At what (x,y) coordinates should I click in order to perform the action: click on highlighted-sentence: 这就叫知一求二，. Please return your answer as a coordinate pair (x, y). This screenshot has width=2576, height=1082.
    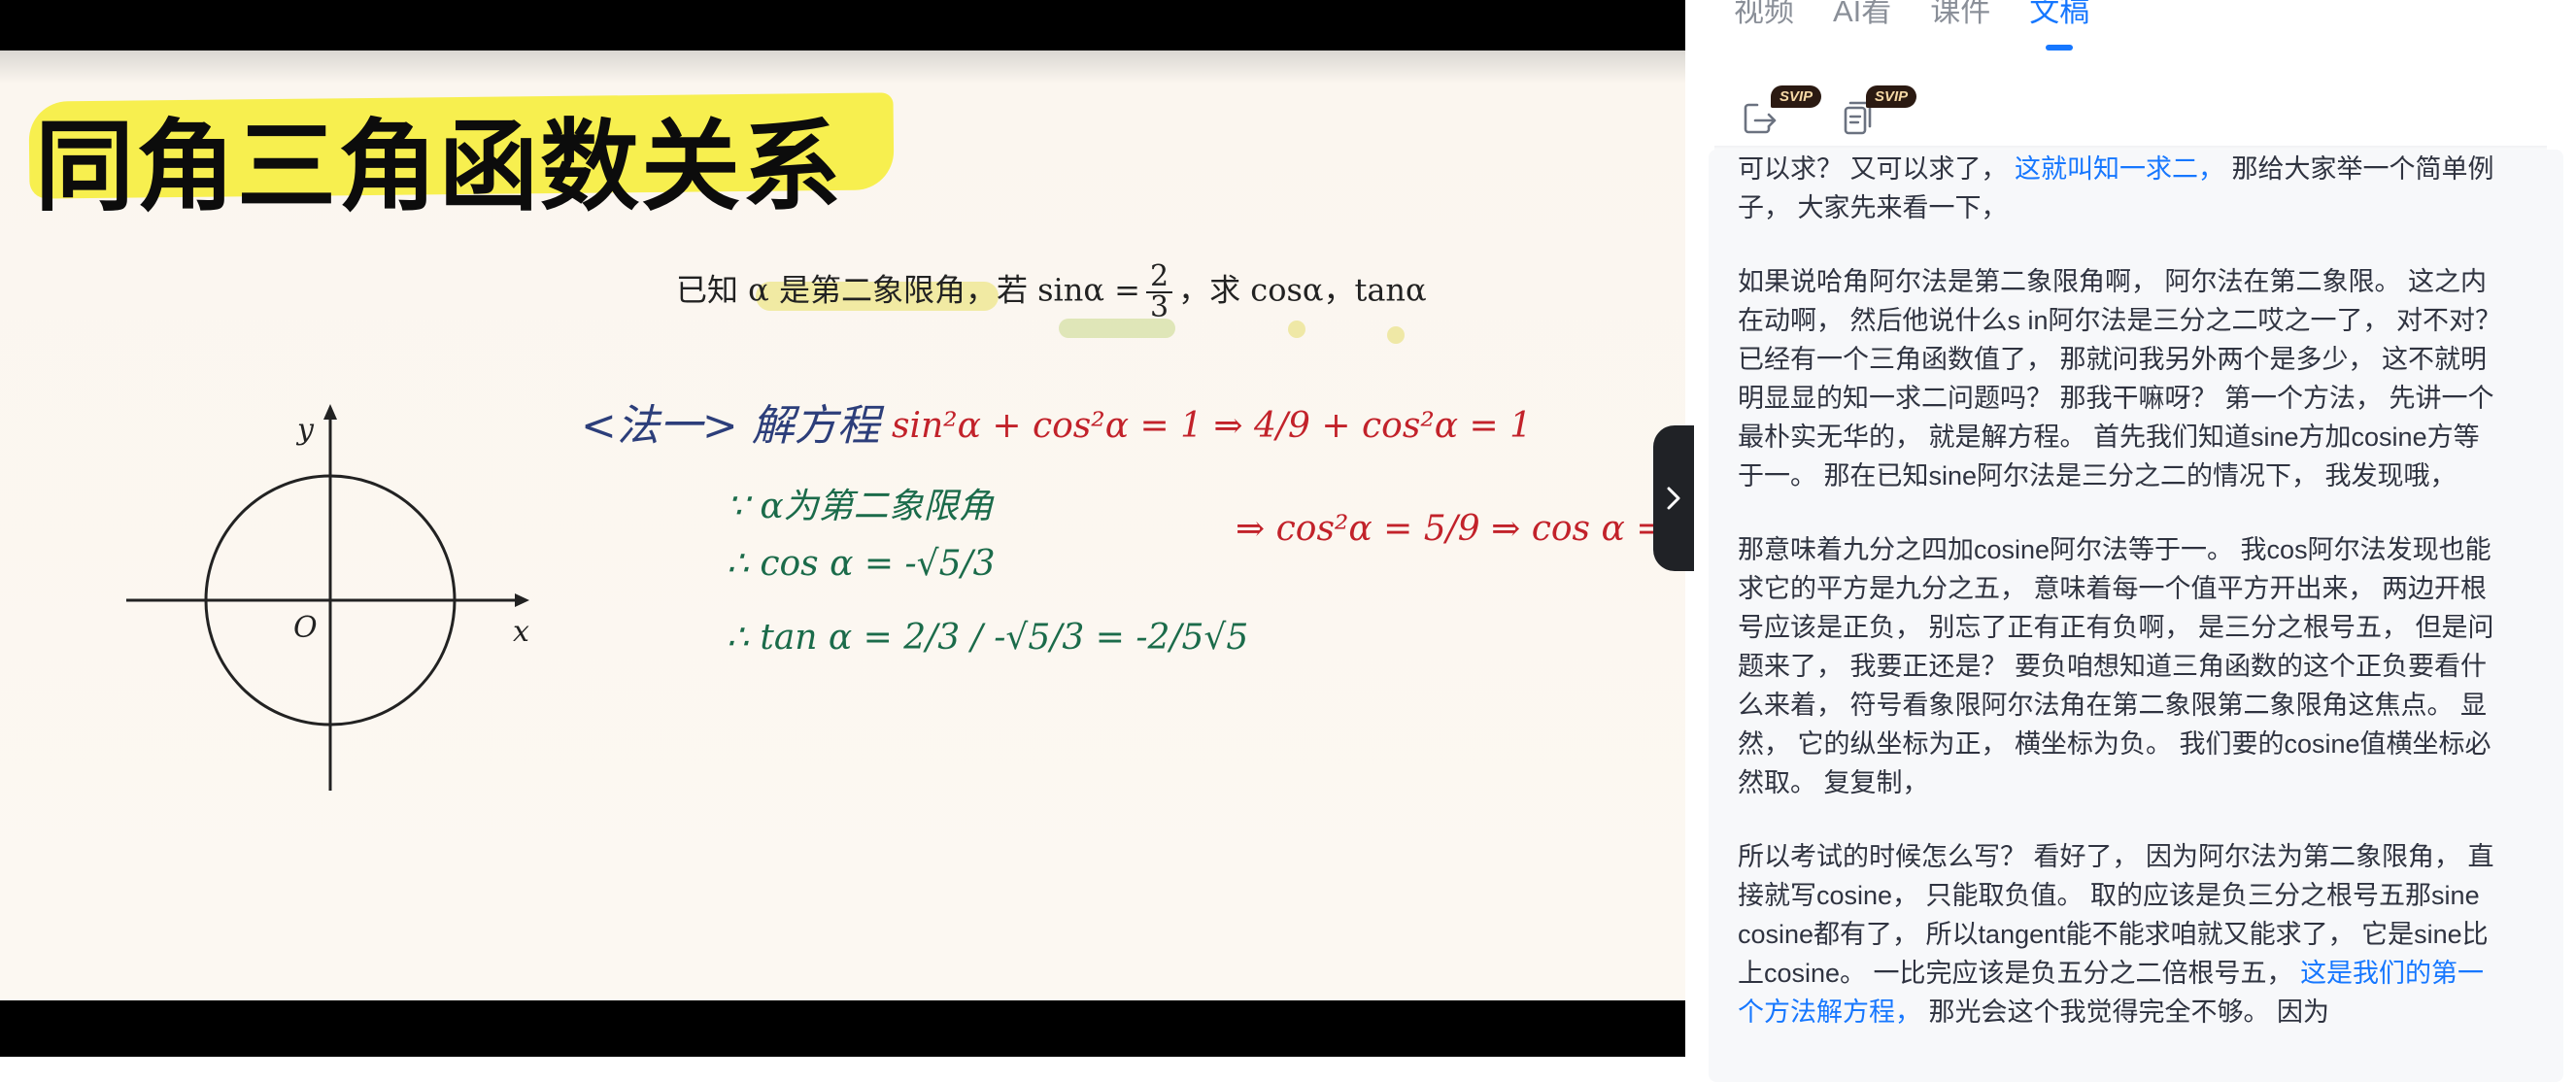
    Looking at the image, I should click on (2123, 169).